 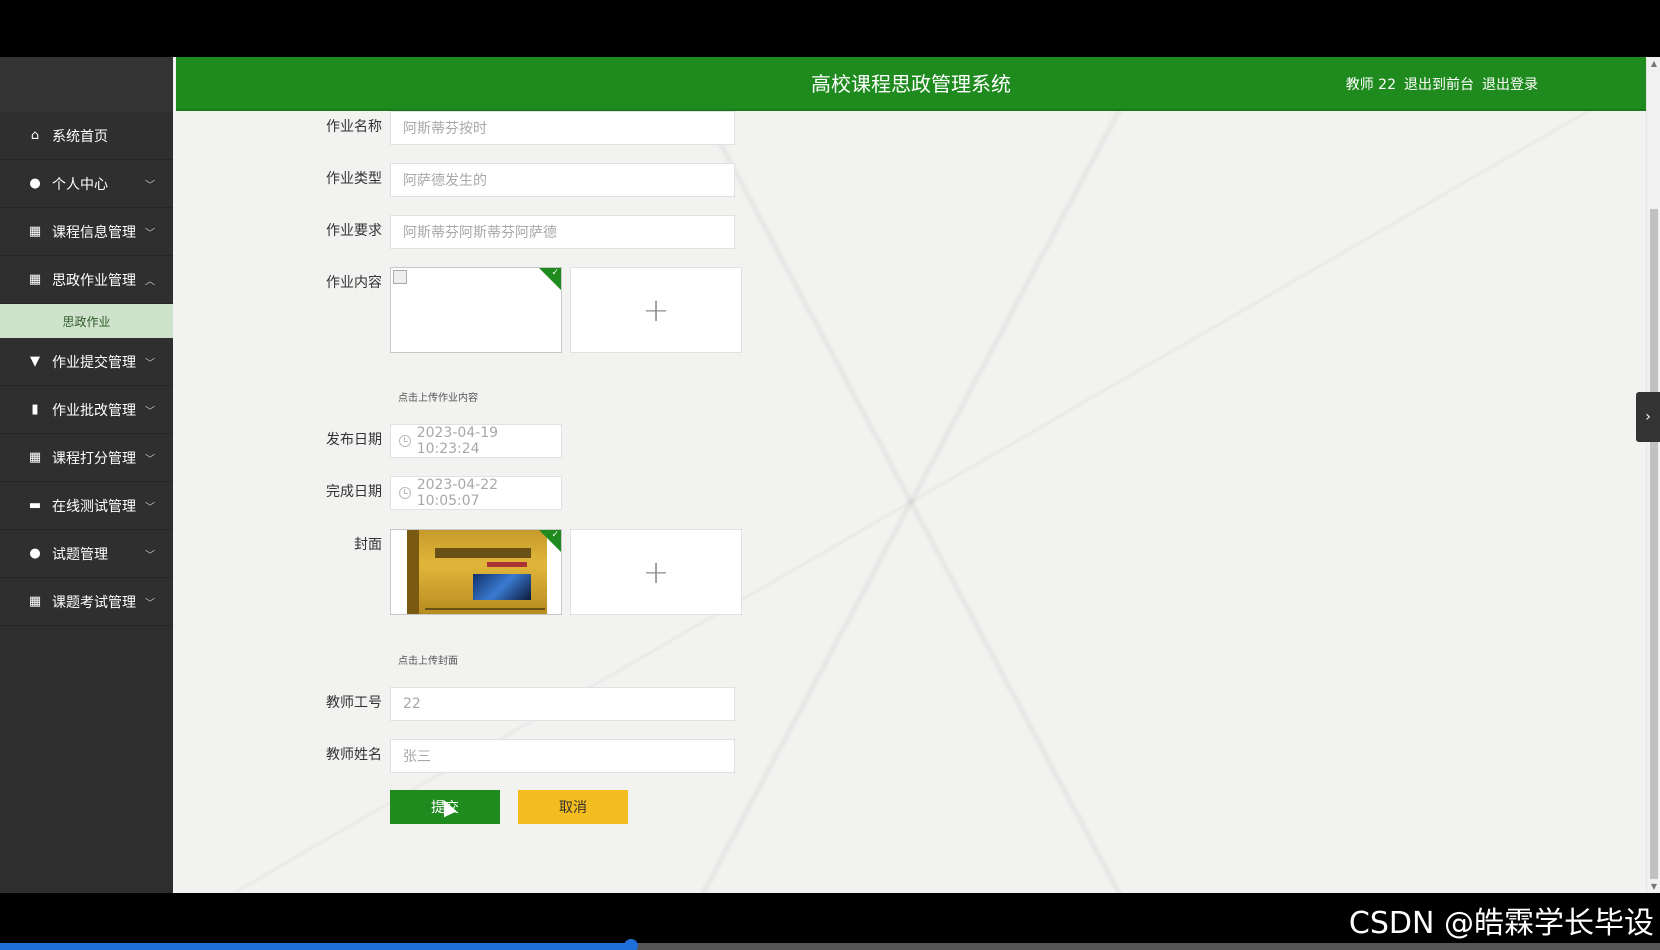 What do you see at coordinates (830, 944) in the screenshot?
I see `video-progress-bar` at bounding box center [830, 944].